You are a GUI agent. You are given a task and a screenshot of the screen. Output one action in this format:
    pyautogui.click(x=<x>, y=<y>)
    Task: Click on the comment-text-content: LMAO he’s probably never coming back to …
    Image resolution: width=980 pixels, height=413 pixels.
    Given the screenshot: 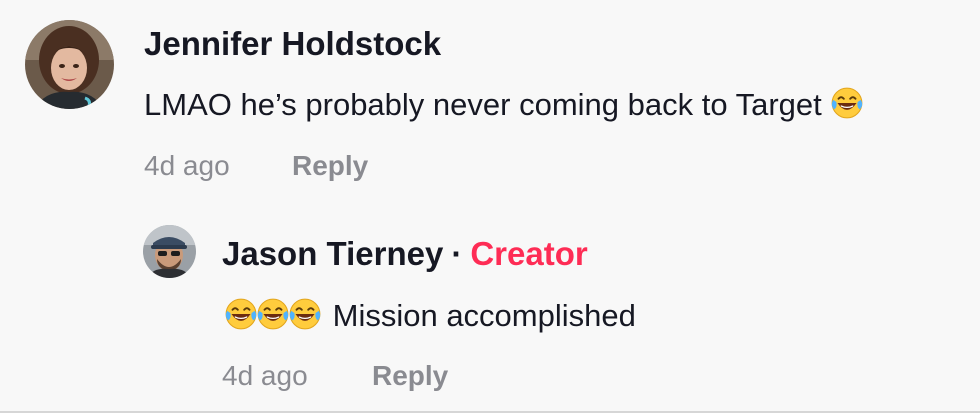 What is the action you would take?
    pyautogui.click(x=483, y=104)
    